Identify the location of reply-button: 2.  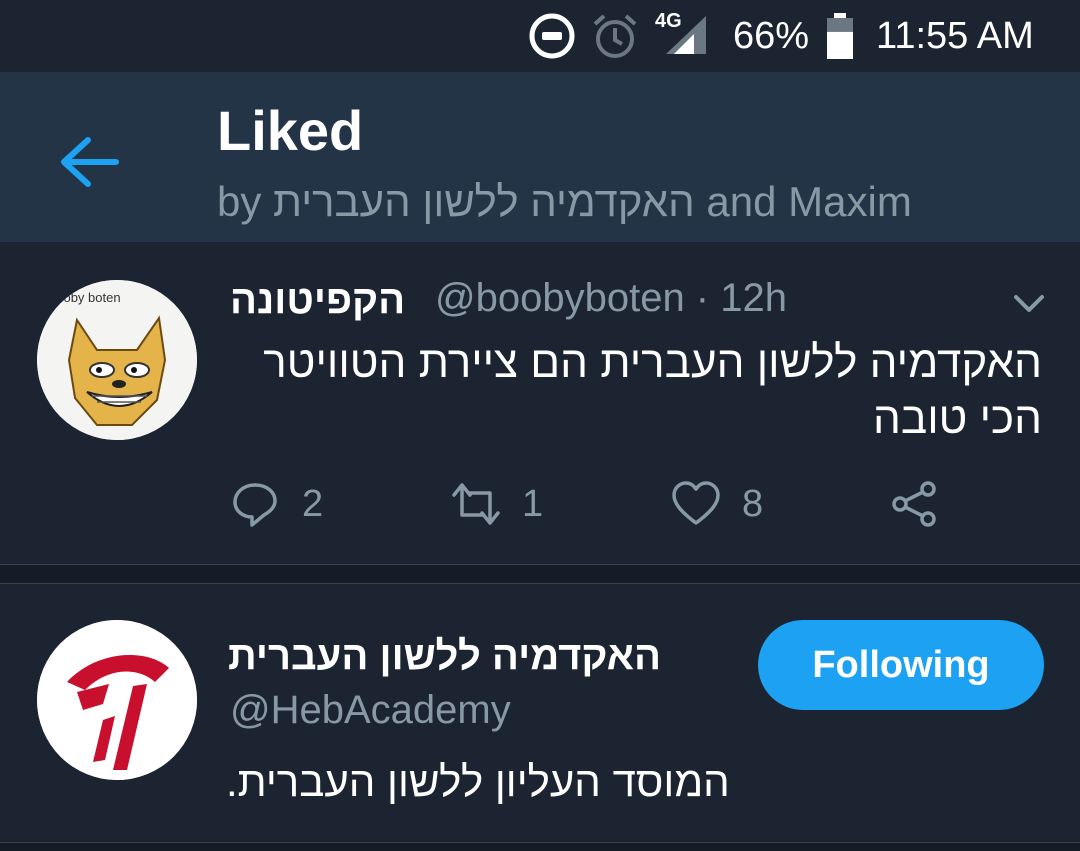
(276, 504).